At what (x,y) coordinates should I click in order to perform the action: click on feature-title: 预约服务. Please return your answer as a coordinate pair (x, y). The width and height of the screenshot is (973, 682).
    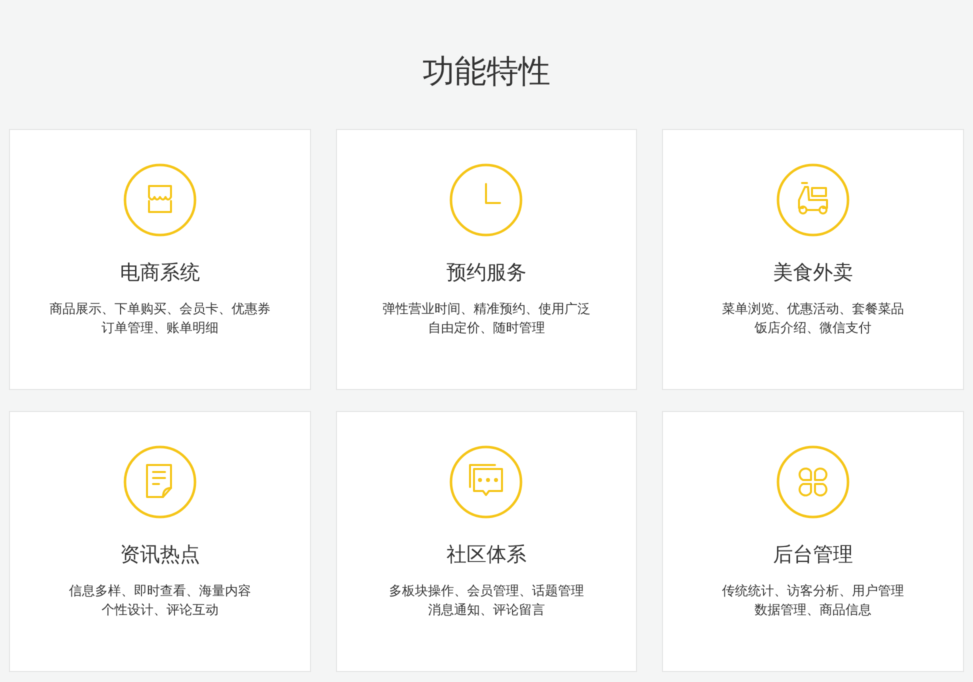
    Looking at the image, I should click on (486, 273).